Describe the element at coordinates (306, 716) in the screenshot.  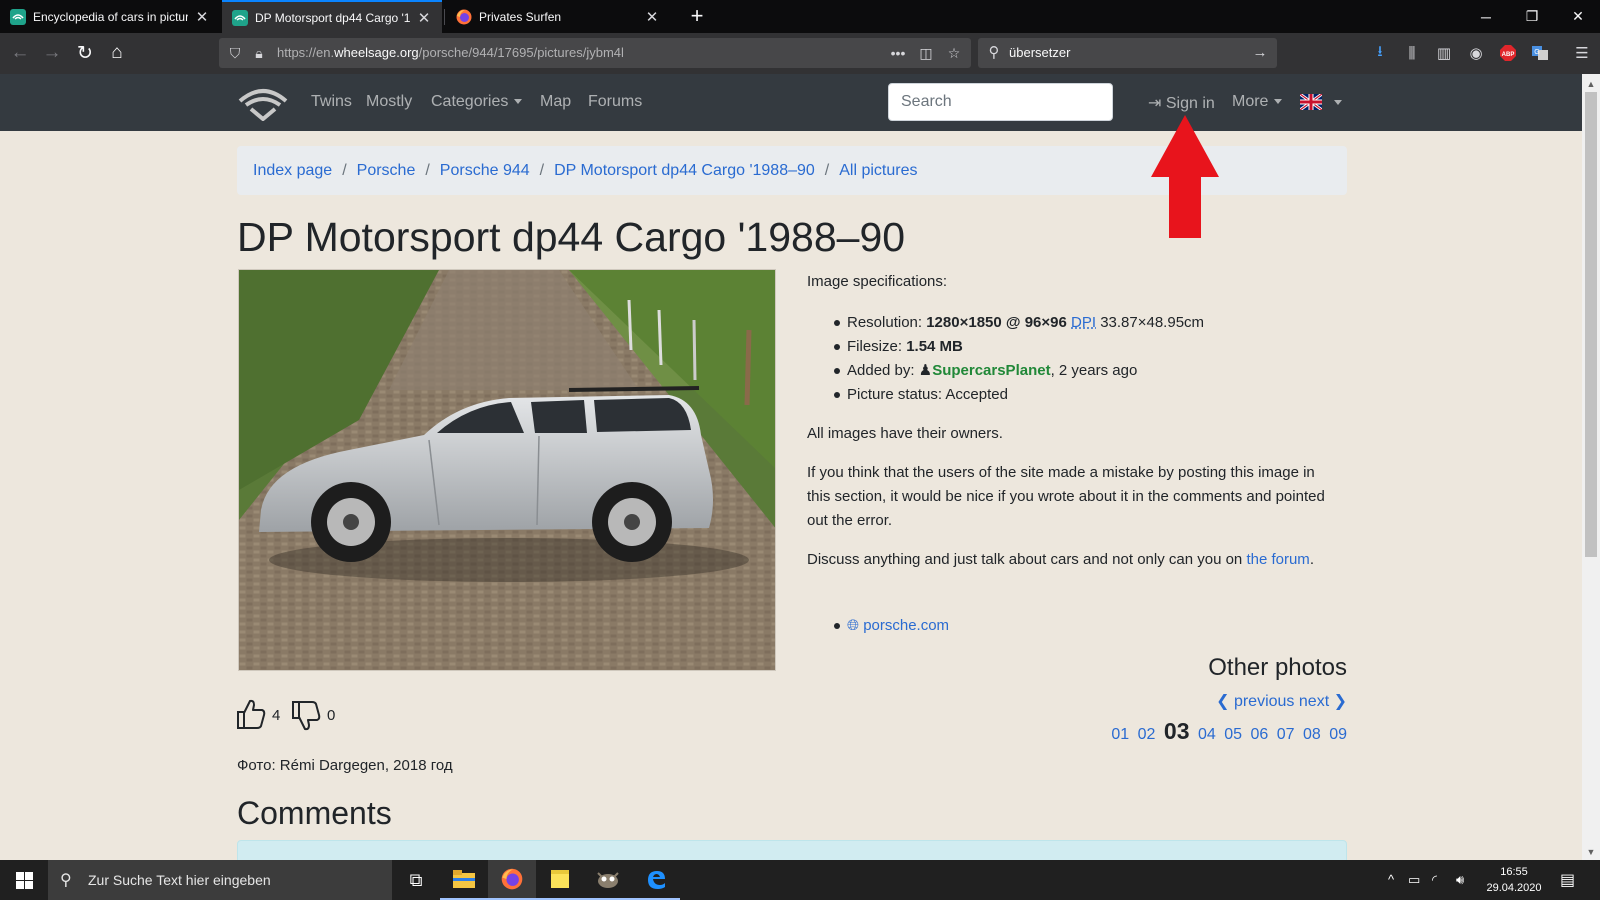
I see `thumbs-down-icon` at that location.